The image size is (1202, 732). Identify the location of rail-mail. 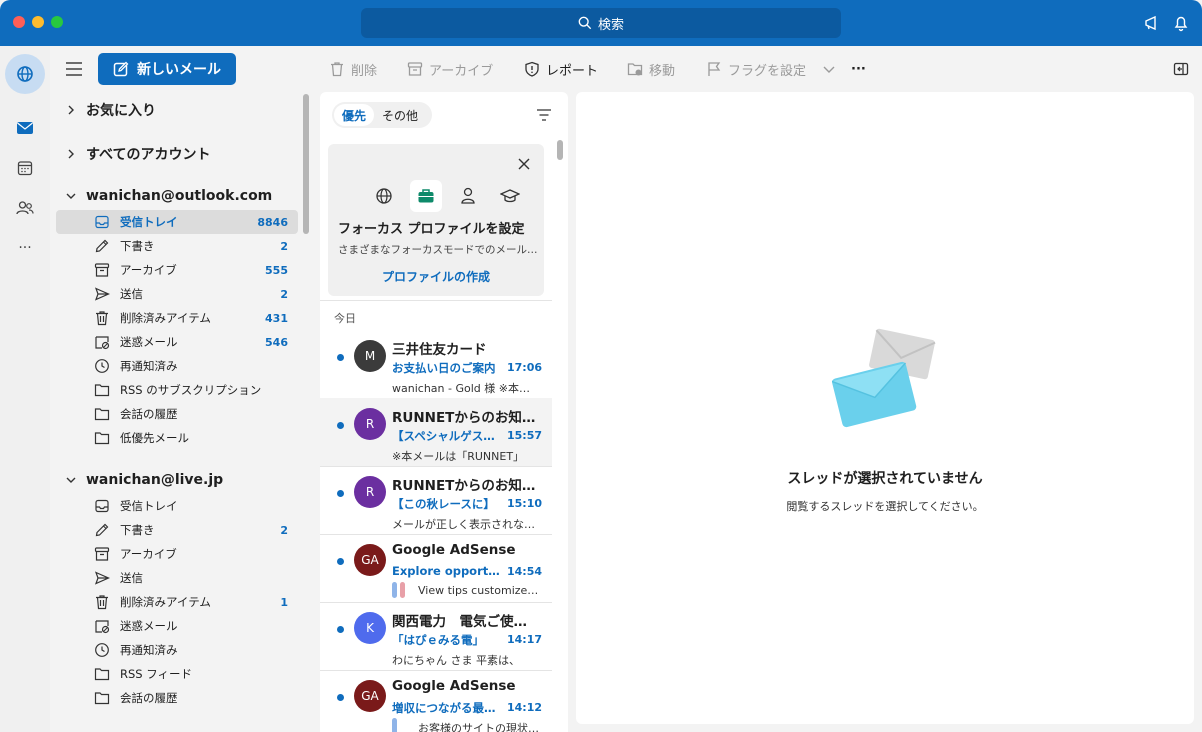
(25, 128).